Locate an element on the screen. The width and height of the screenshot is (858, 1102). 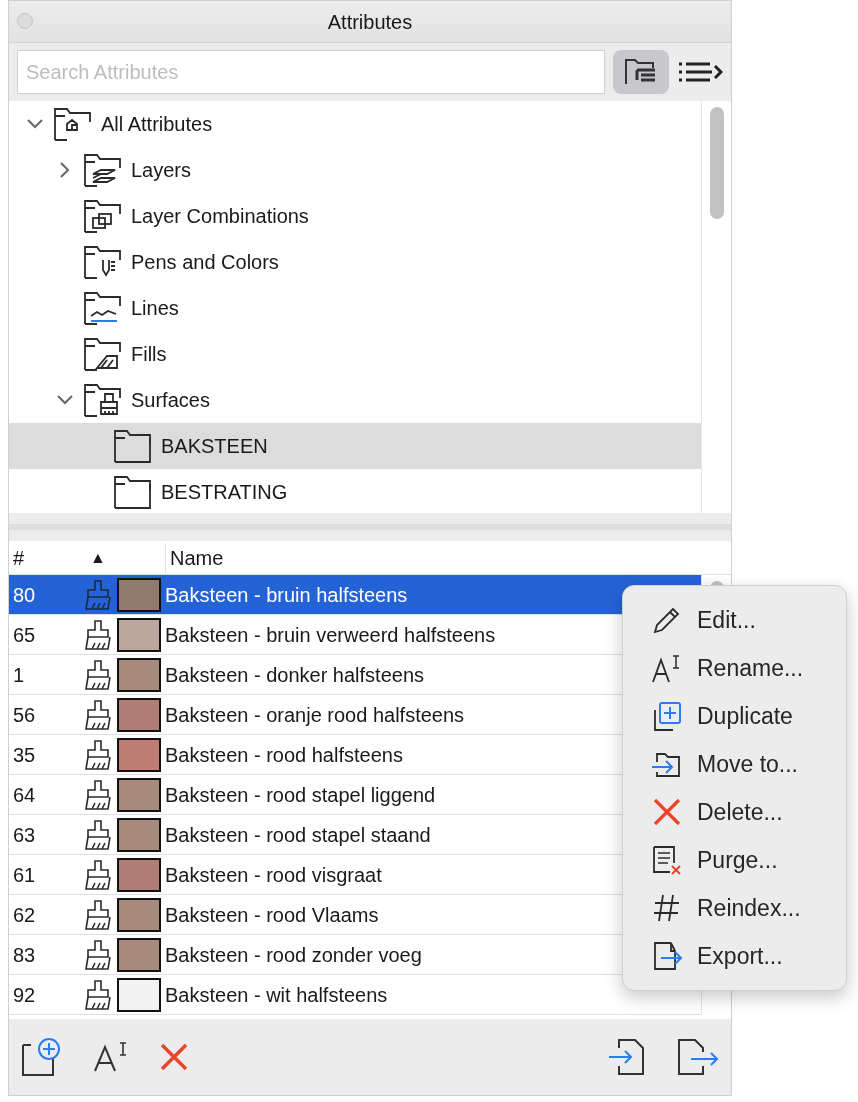
window-title: Attributes is located at coordinates (370, 22).